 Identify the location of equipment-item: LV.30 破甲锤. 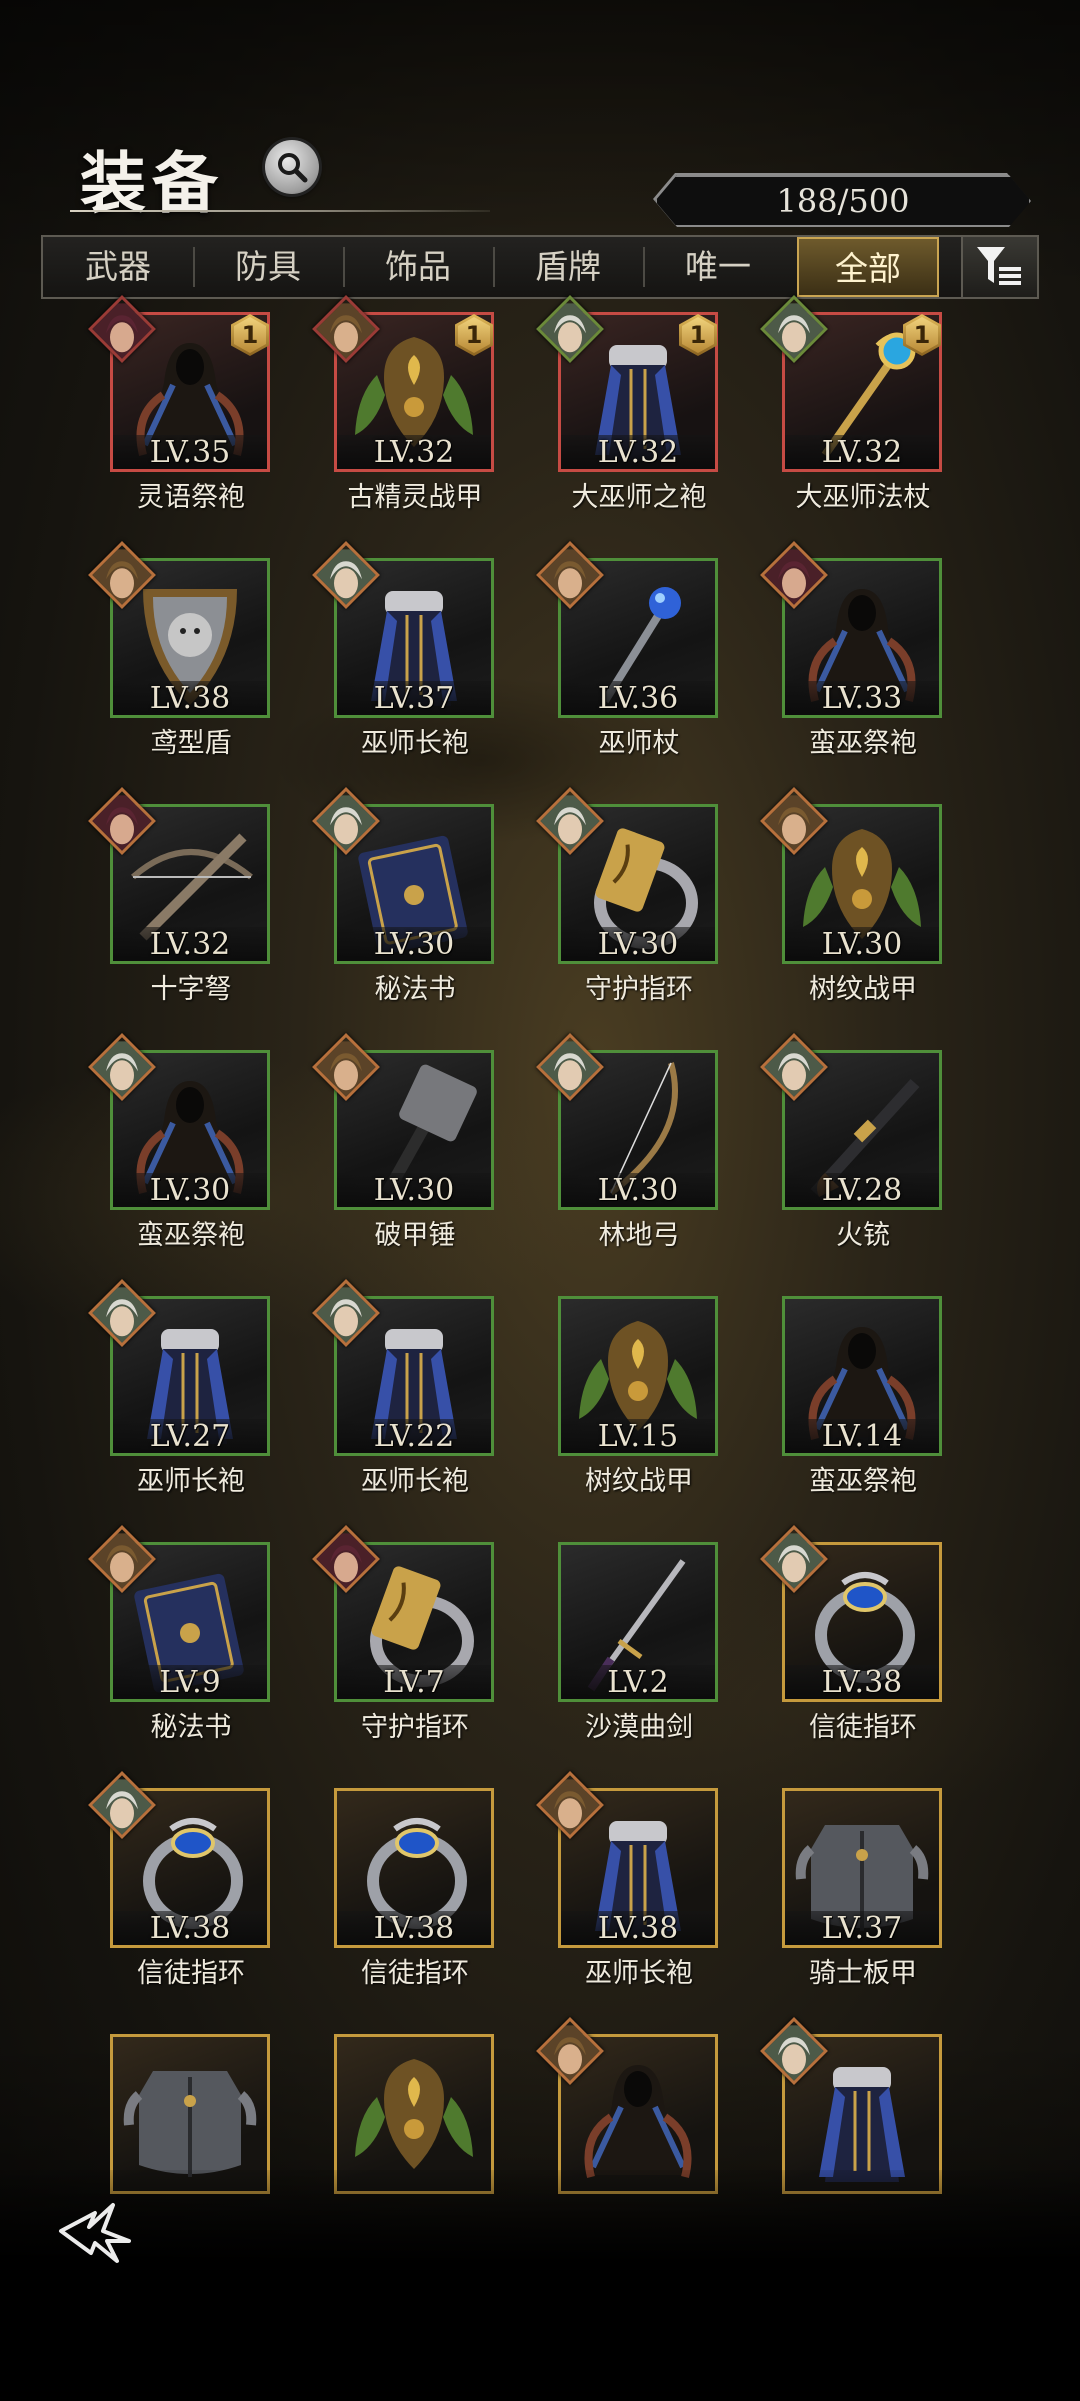
(428, 1156).